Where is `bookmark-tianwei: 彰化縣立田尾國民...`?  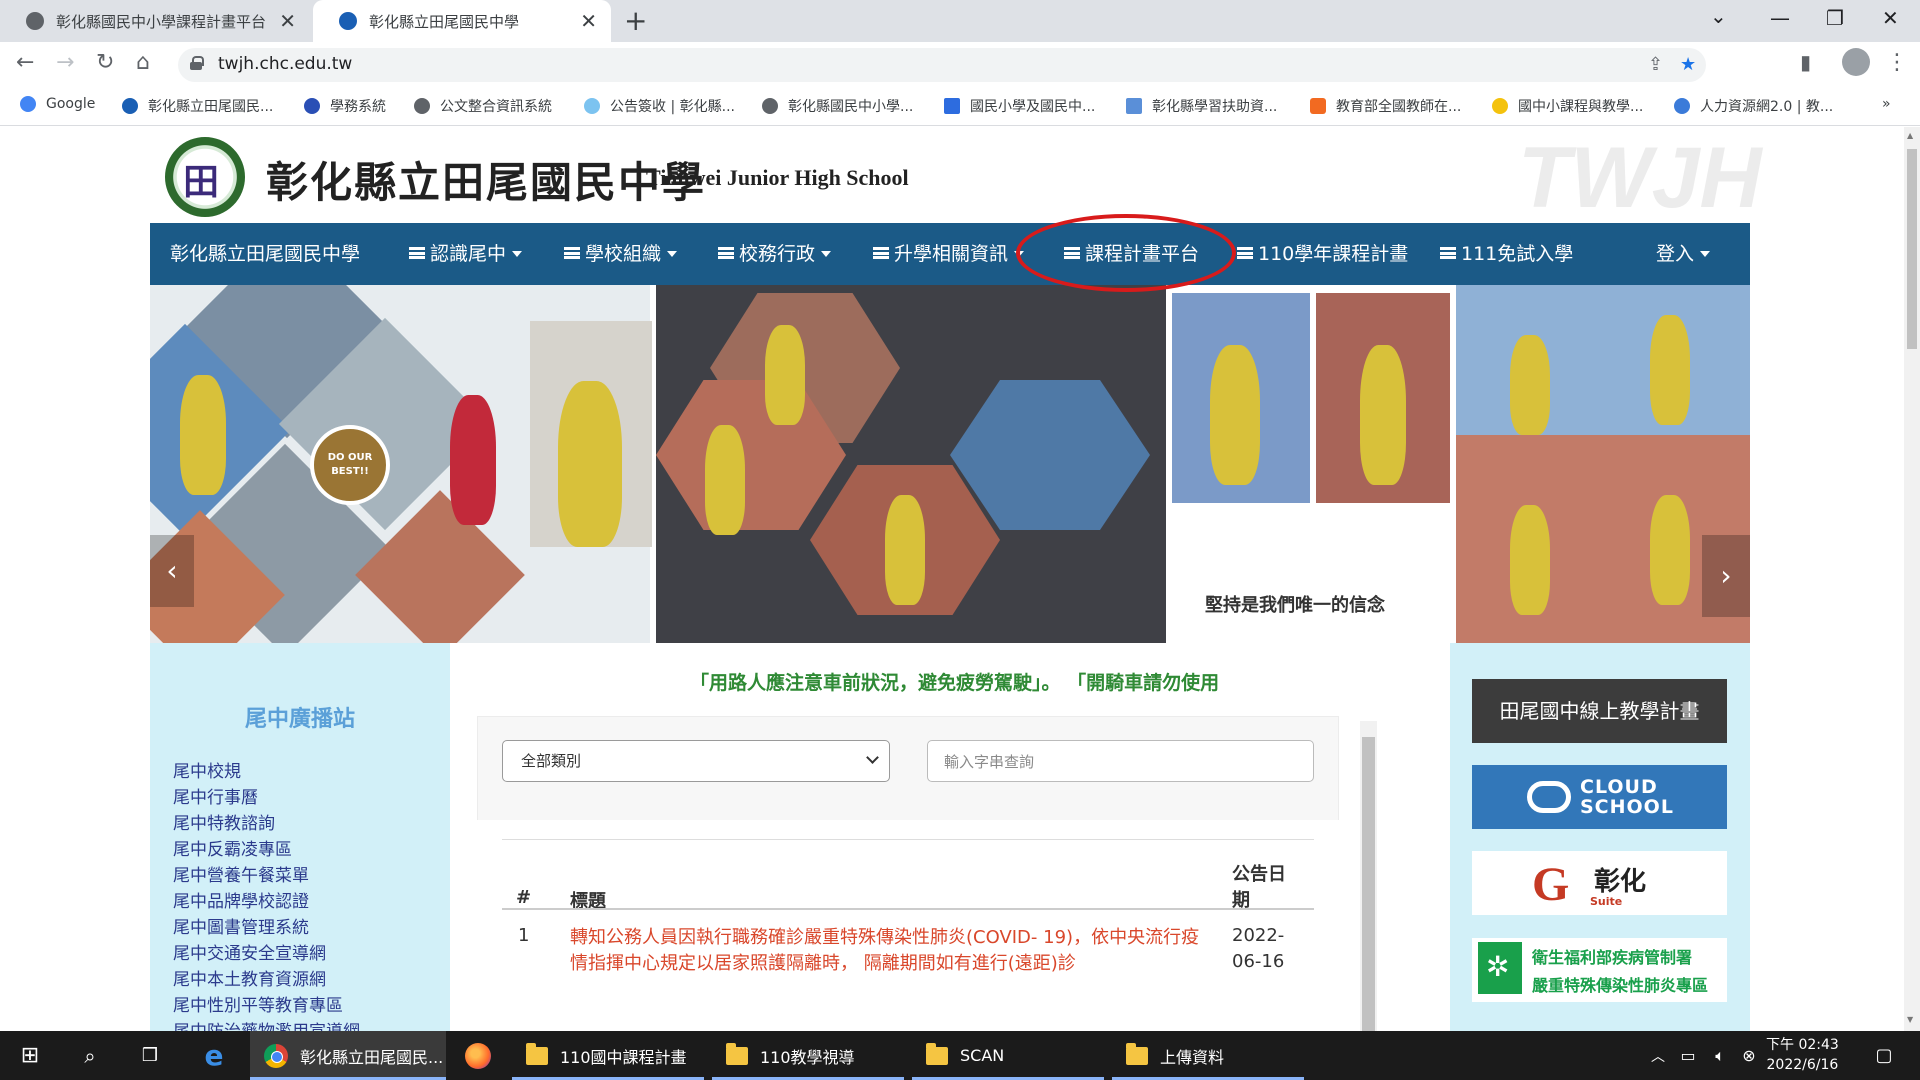 bookmark-tianwei: 彰化縣立田尾國民... is located at coordinates (197, 106).